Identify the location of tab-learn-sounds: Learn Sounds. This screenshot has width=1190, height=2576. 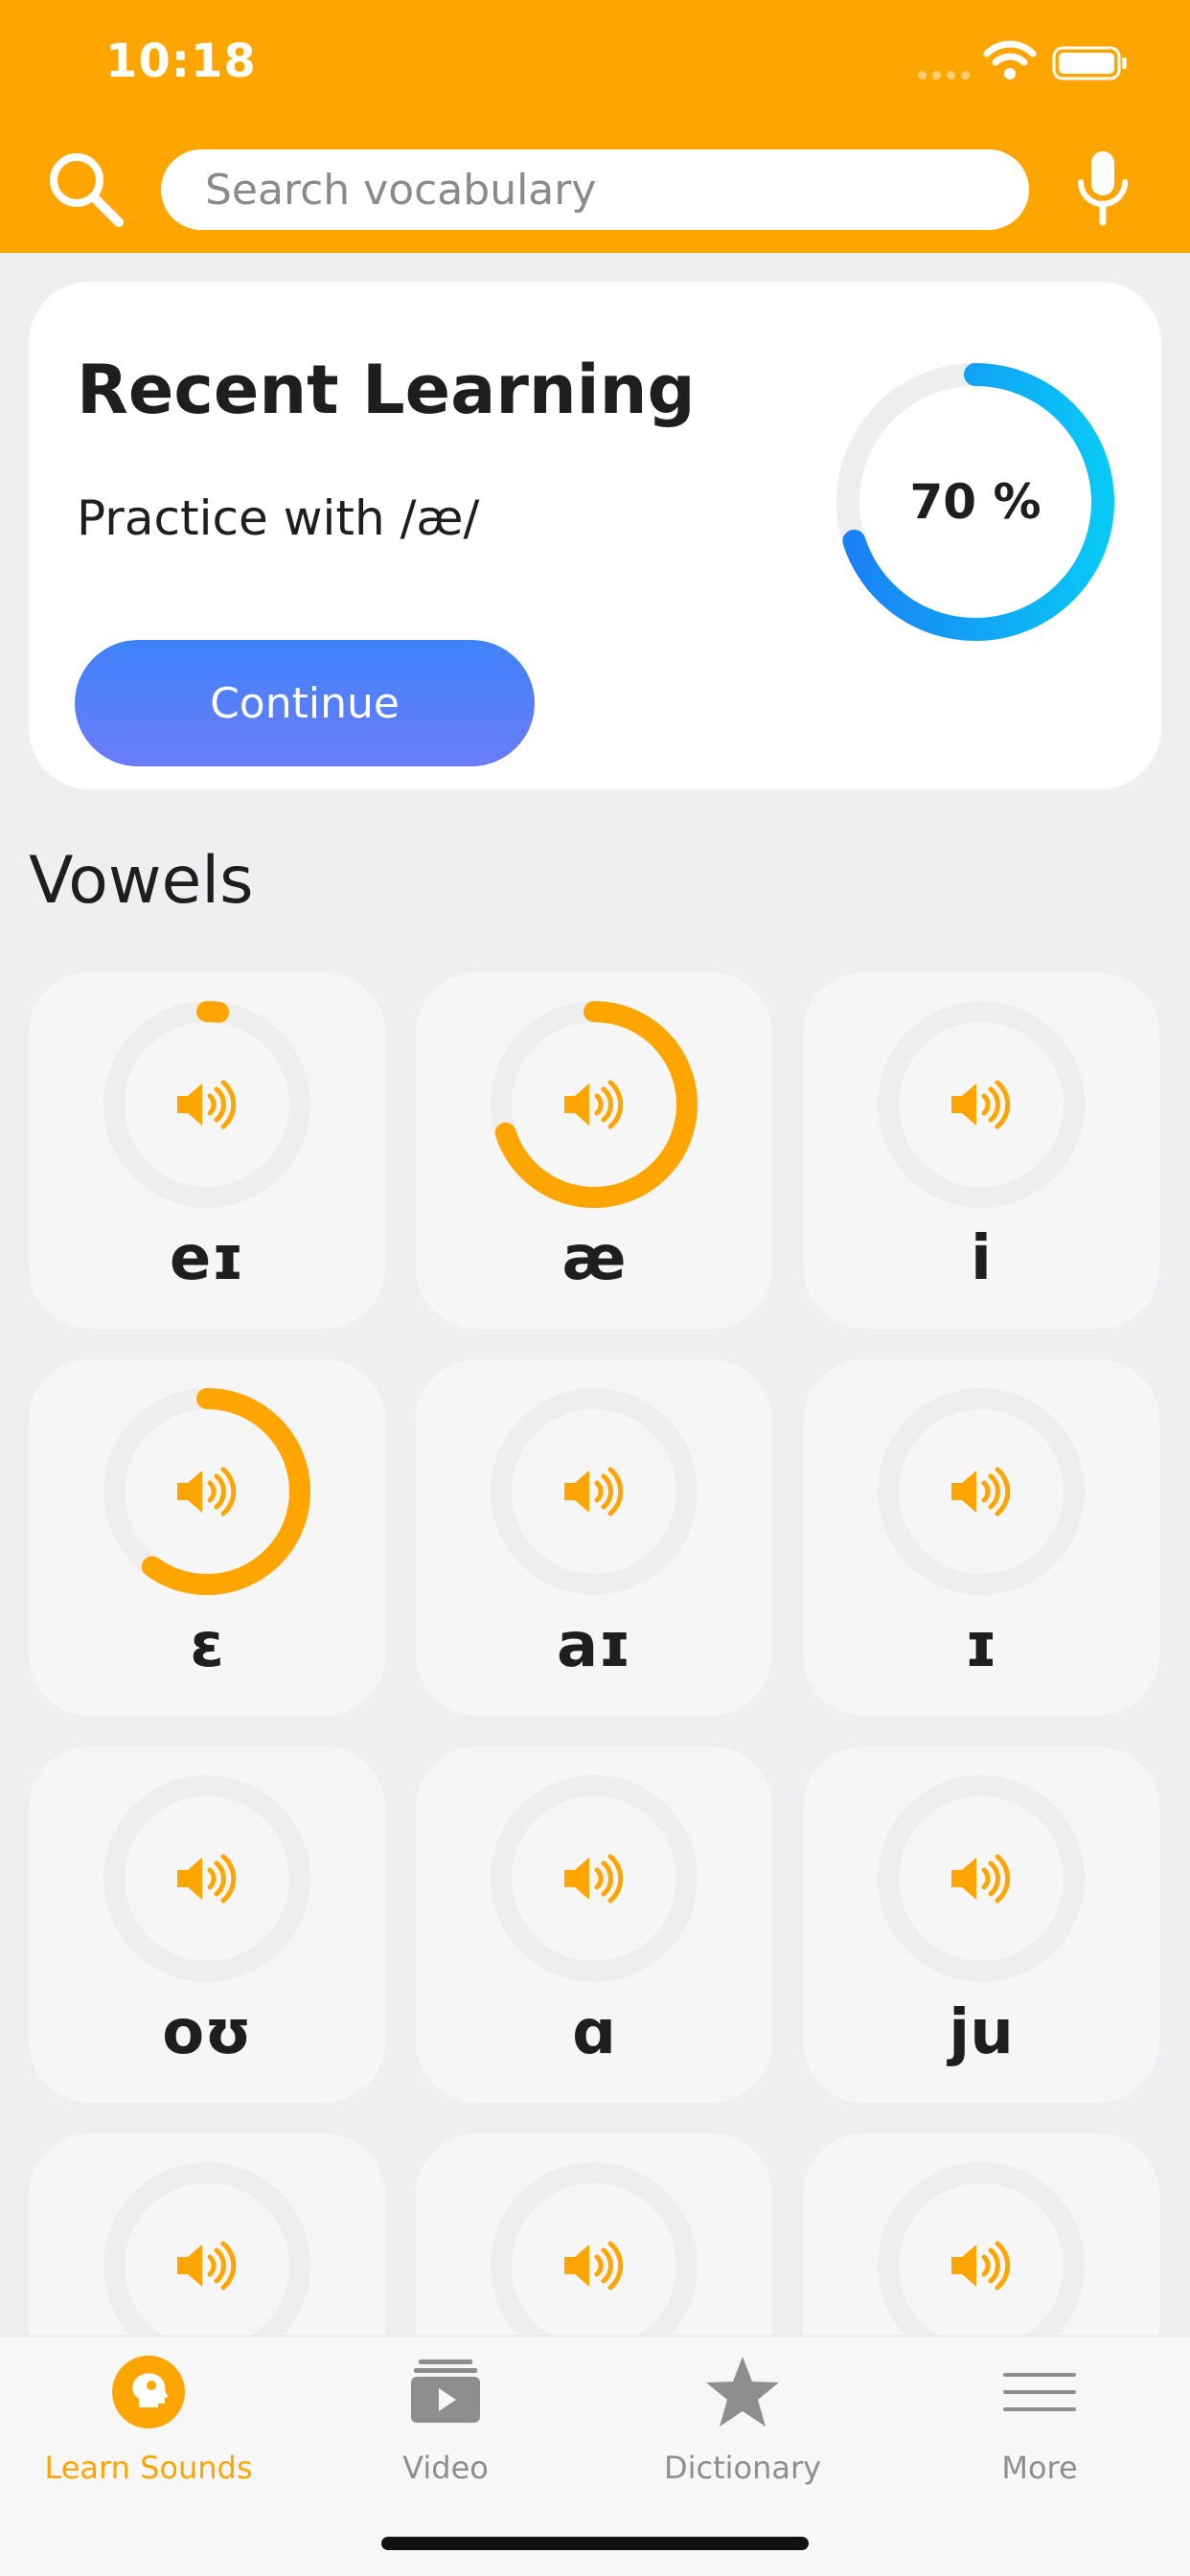
(148, 2428).